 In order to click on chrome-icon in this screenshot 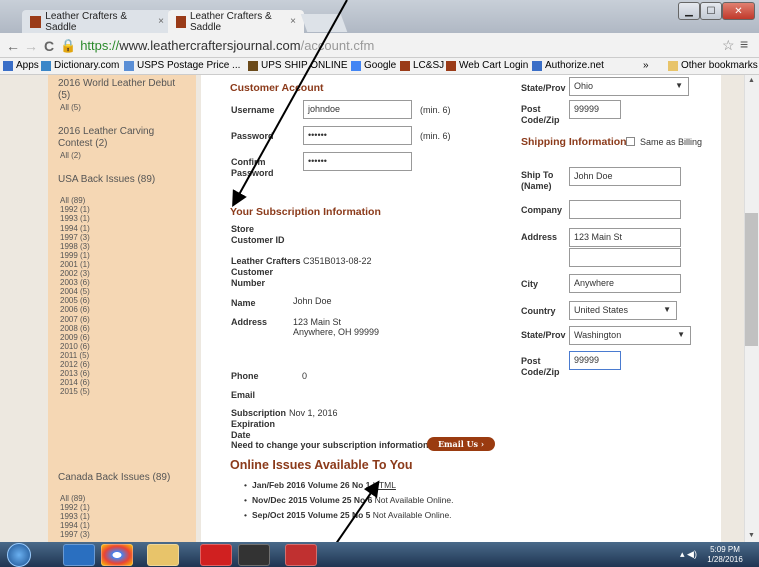, I will do `click(117, 555)`.